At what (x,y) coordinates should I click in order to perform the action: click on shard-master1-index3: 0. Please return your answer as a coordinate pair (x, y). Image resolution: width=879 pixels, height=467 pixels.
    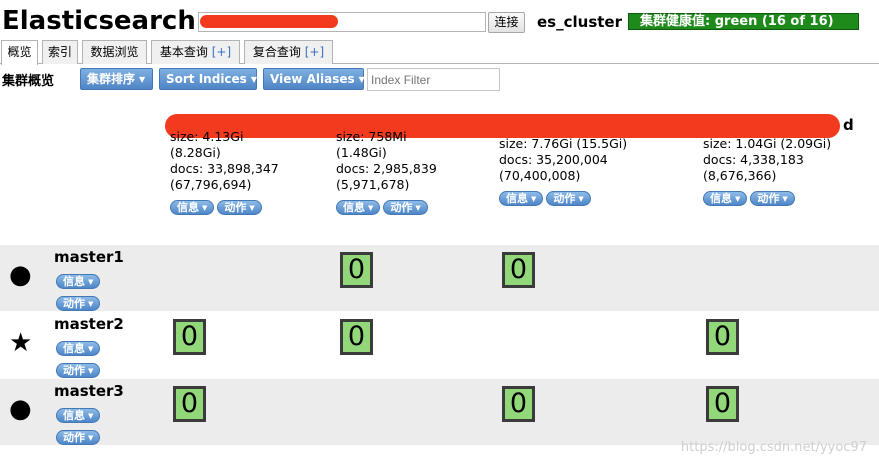
    Looking at the image, I should click on (518, 270).